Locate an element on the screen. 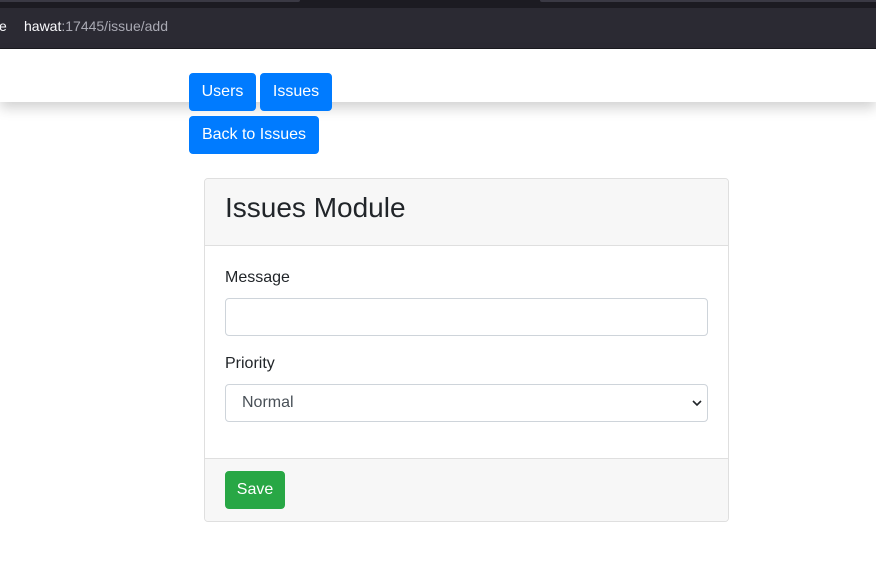 The image size is (876, 567). message-input is located at coordinates (466, 317).